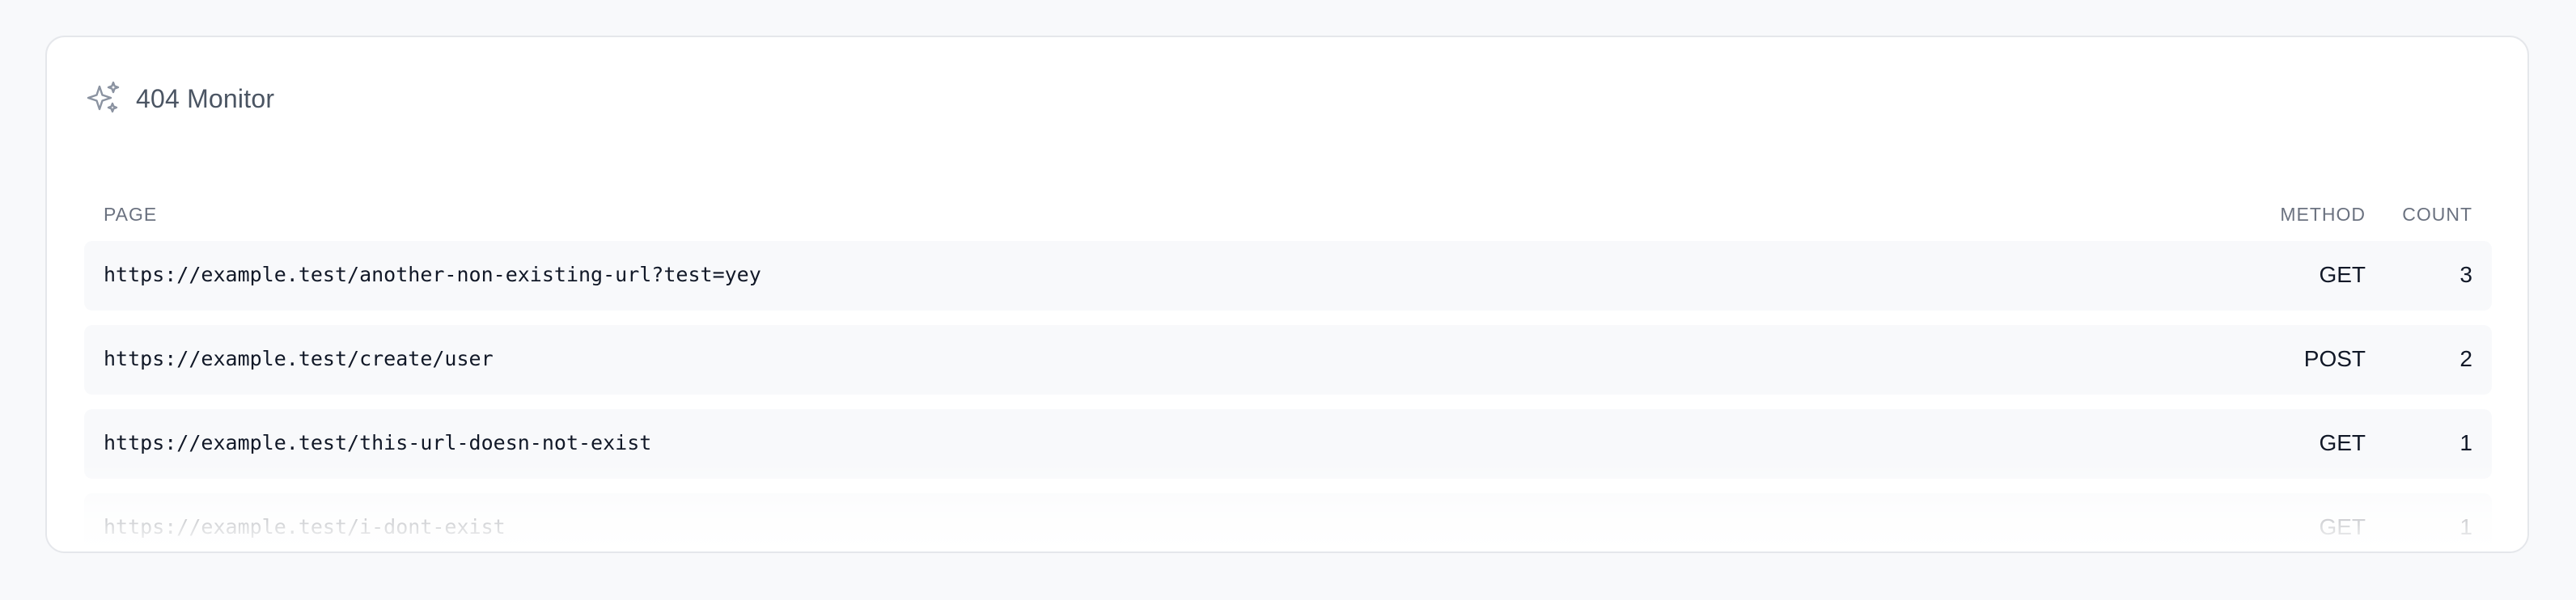 Image resolution: width=2576 pixels, height=600 pixels. What do you see at coordinates (1288, 215) in the screenshot?
I see `table-header: PAGE METHOD COUNT` at bounding box center [1288, 215].